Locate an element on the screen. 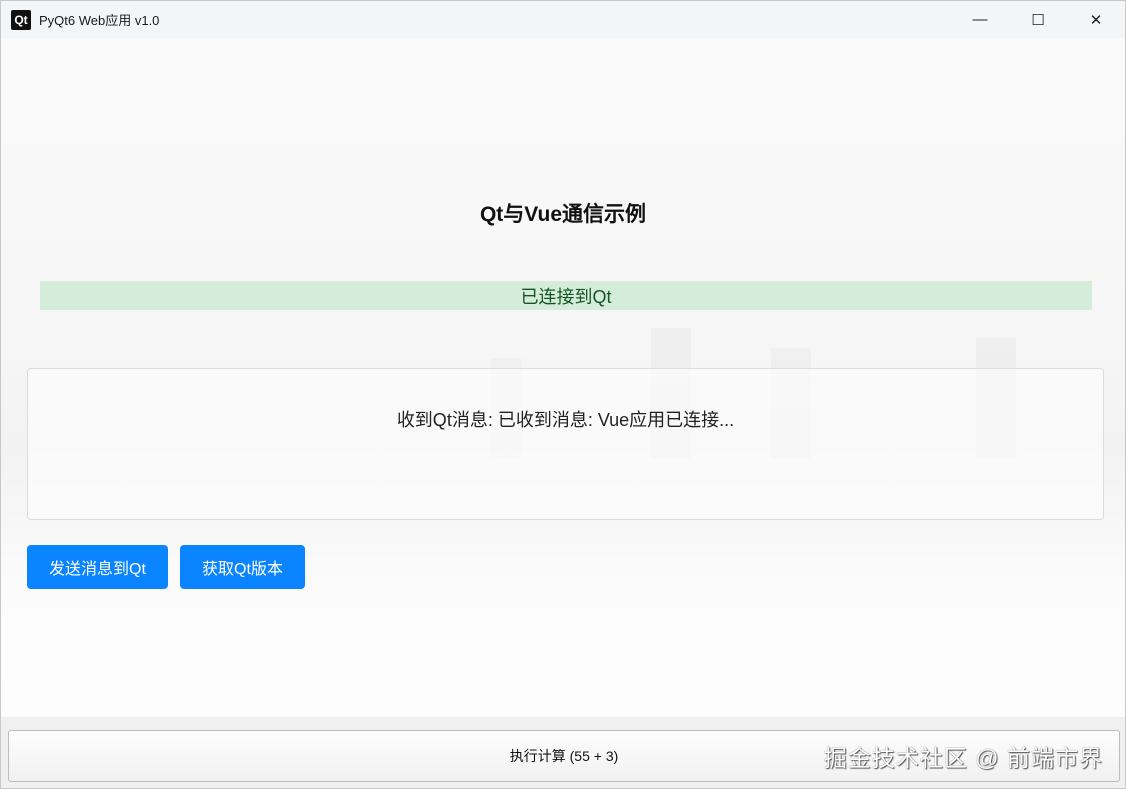 The height and width of the screenshot is (789, 1126). connection-status: 已连接到Qt is located at coordinates (566, 295).